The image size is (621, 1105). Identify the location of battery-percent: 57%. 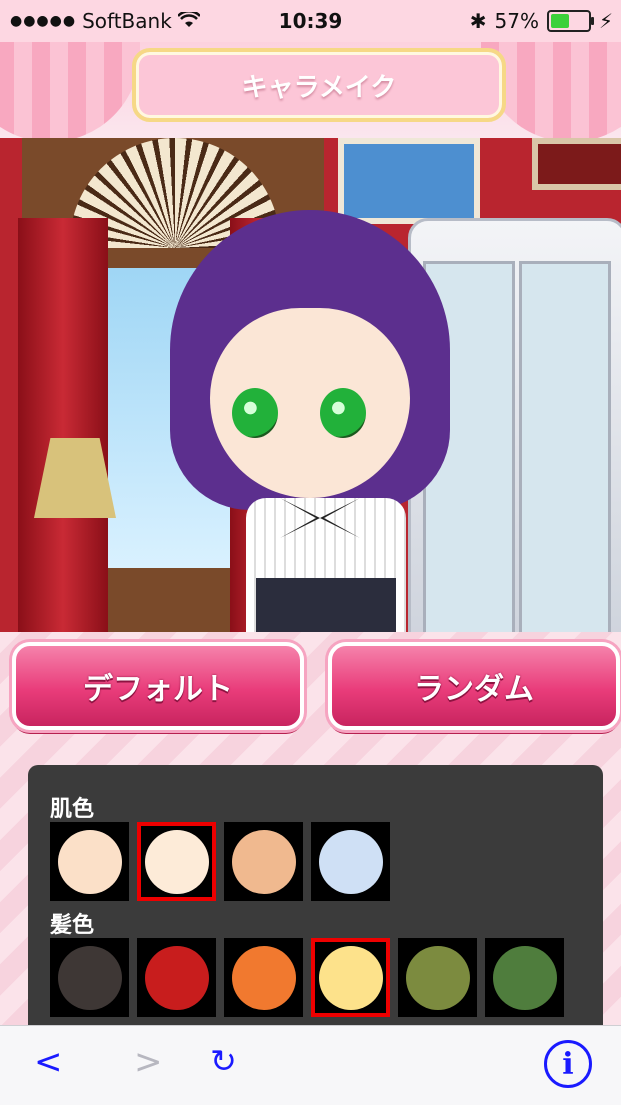
(516, 21).